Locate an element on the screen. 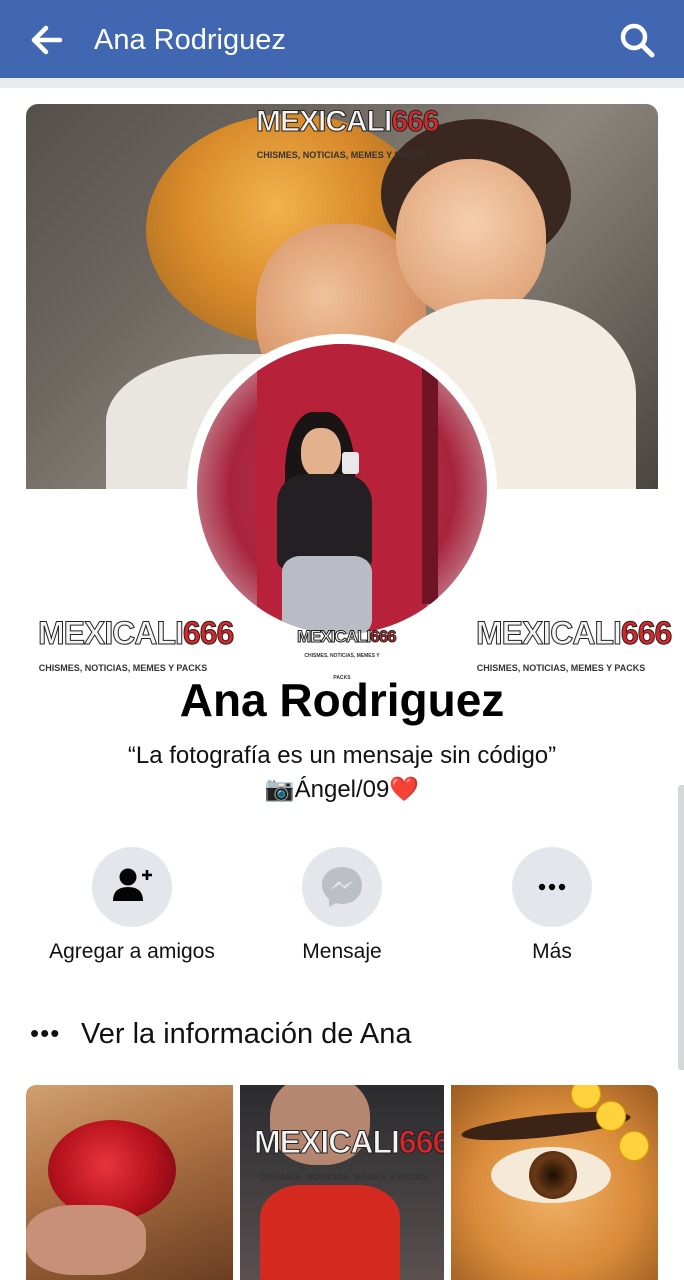 The image size is (684, 1280). search-icon is located at coordinates (638, 40).